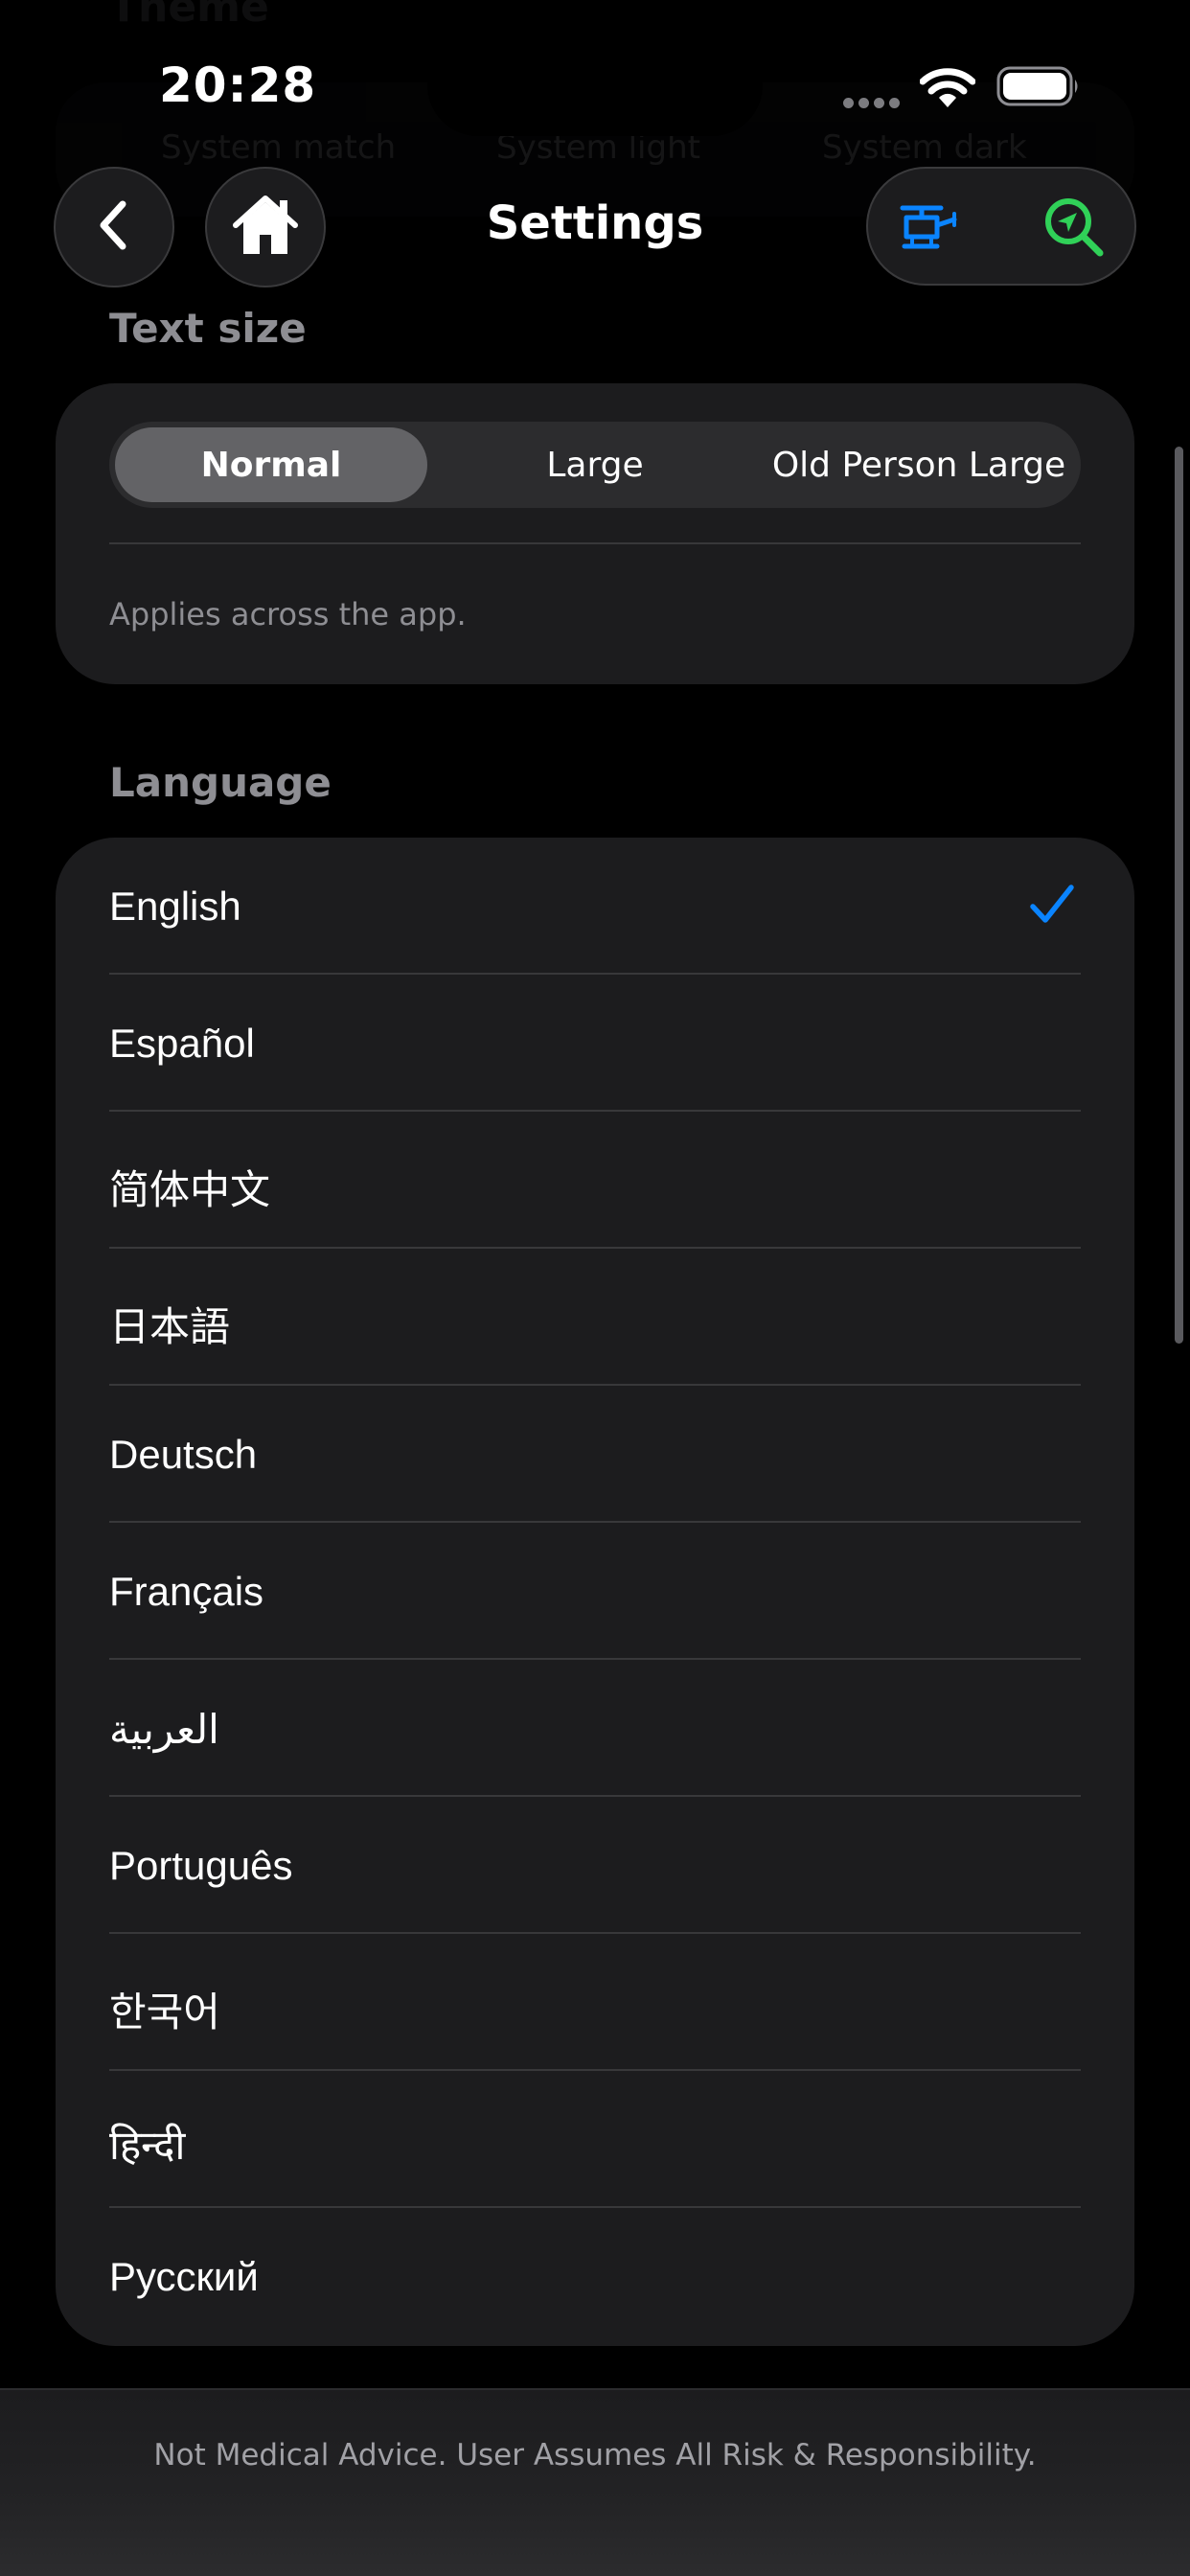  I want to click on language-header: Language, so click(221, 782).